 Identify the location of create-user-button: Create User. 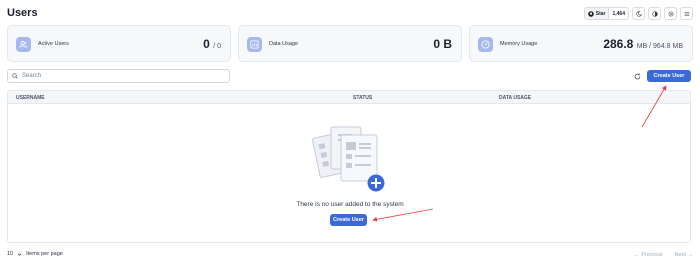
(669, 76).